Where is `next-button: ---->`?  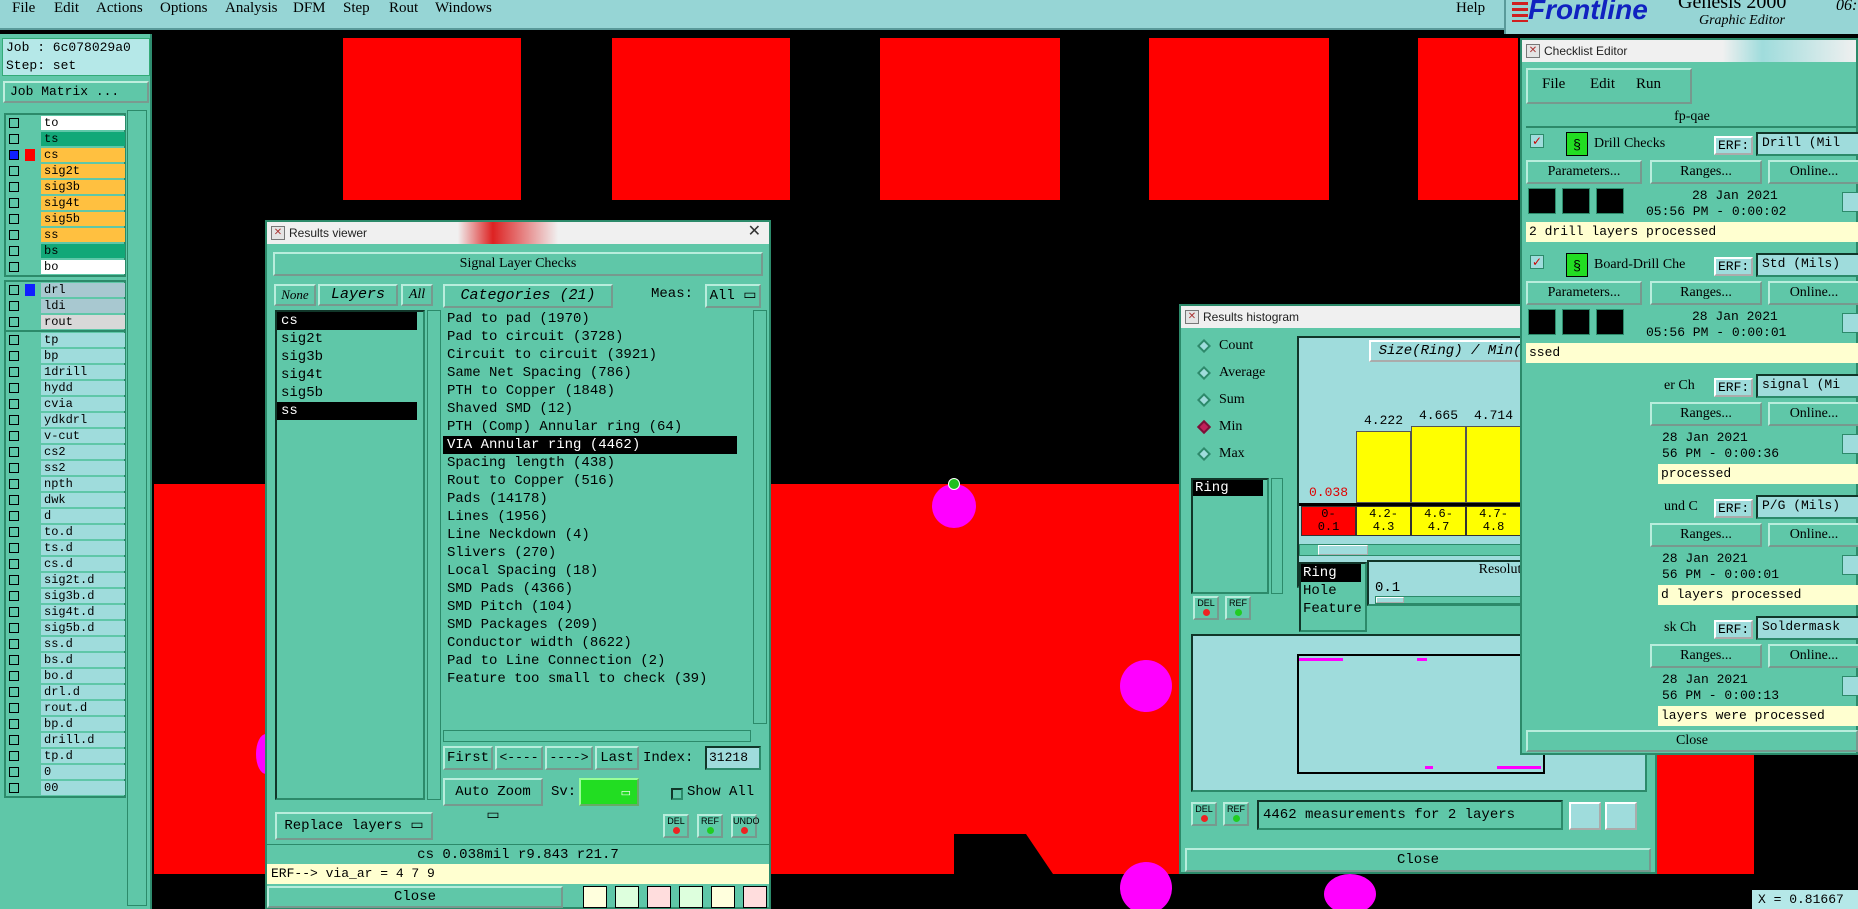
next-button: ----> is located at coordinates (569, 758).